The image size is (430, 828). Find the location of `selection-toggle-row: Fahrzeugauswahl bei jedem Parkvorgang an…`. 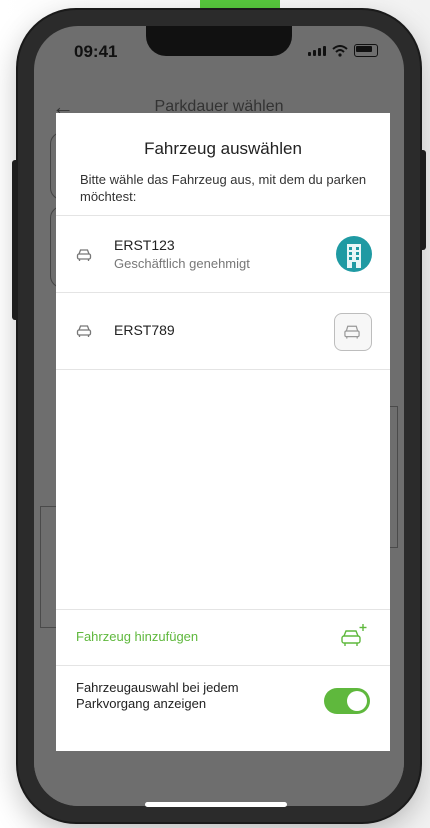

selection-toggle-row: Fahrzeugauswahl bei jedem Parkvorgang an… is located at coordinates (223, 701).